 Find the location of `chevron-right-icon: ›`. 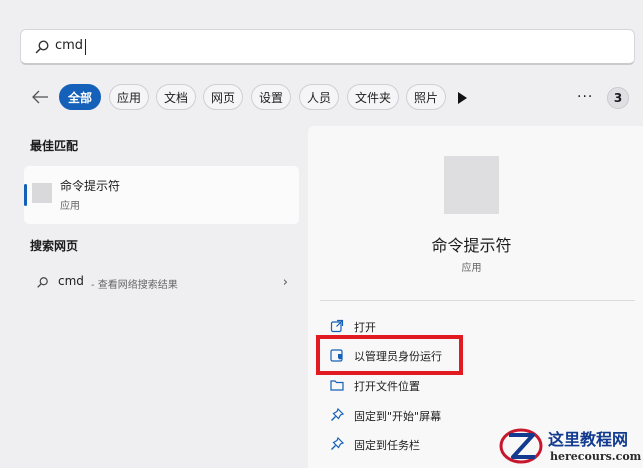

chevron-right-icon: › is located at coordinates (285, 282).